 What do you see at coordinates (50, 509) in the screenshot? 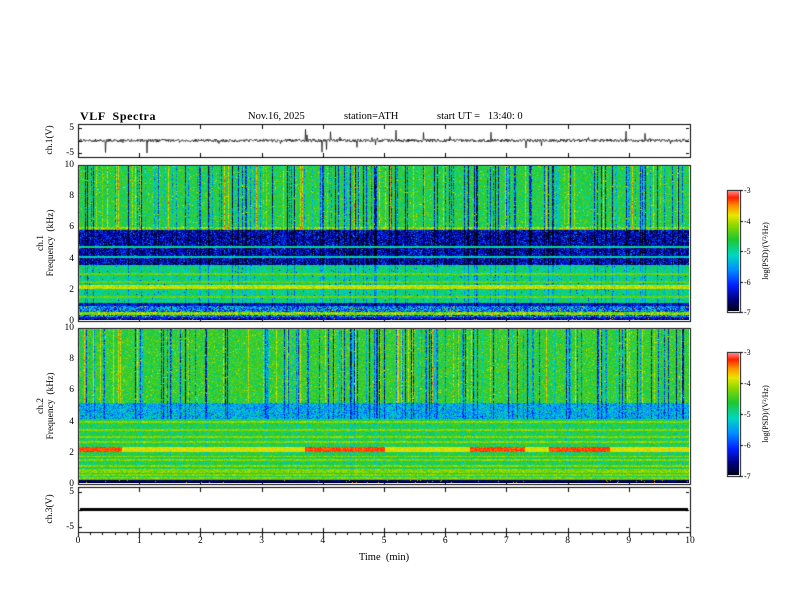
I see `ch3-voltage-axis-label: ch.3(V)` at bounding box center [50, 509].